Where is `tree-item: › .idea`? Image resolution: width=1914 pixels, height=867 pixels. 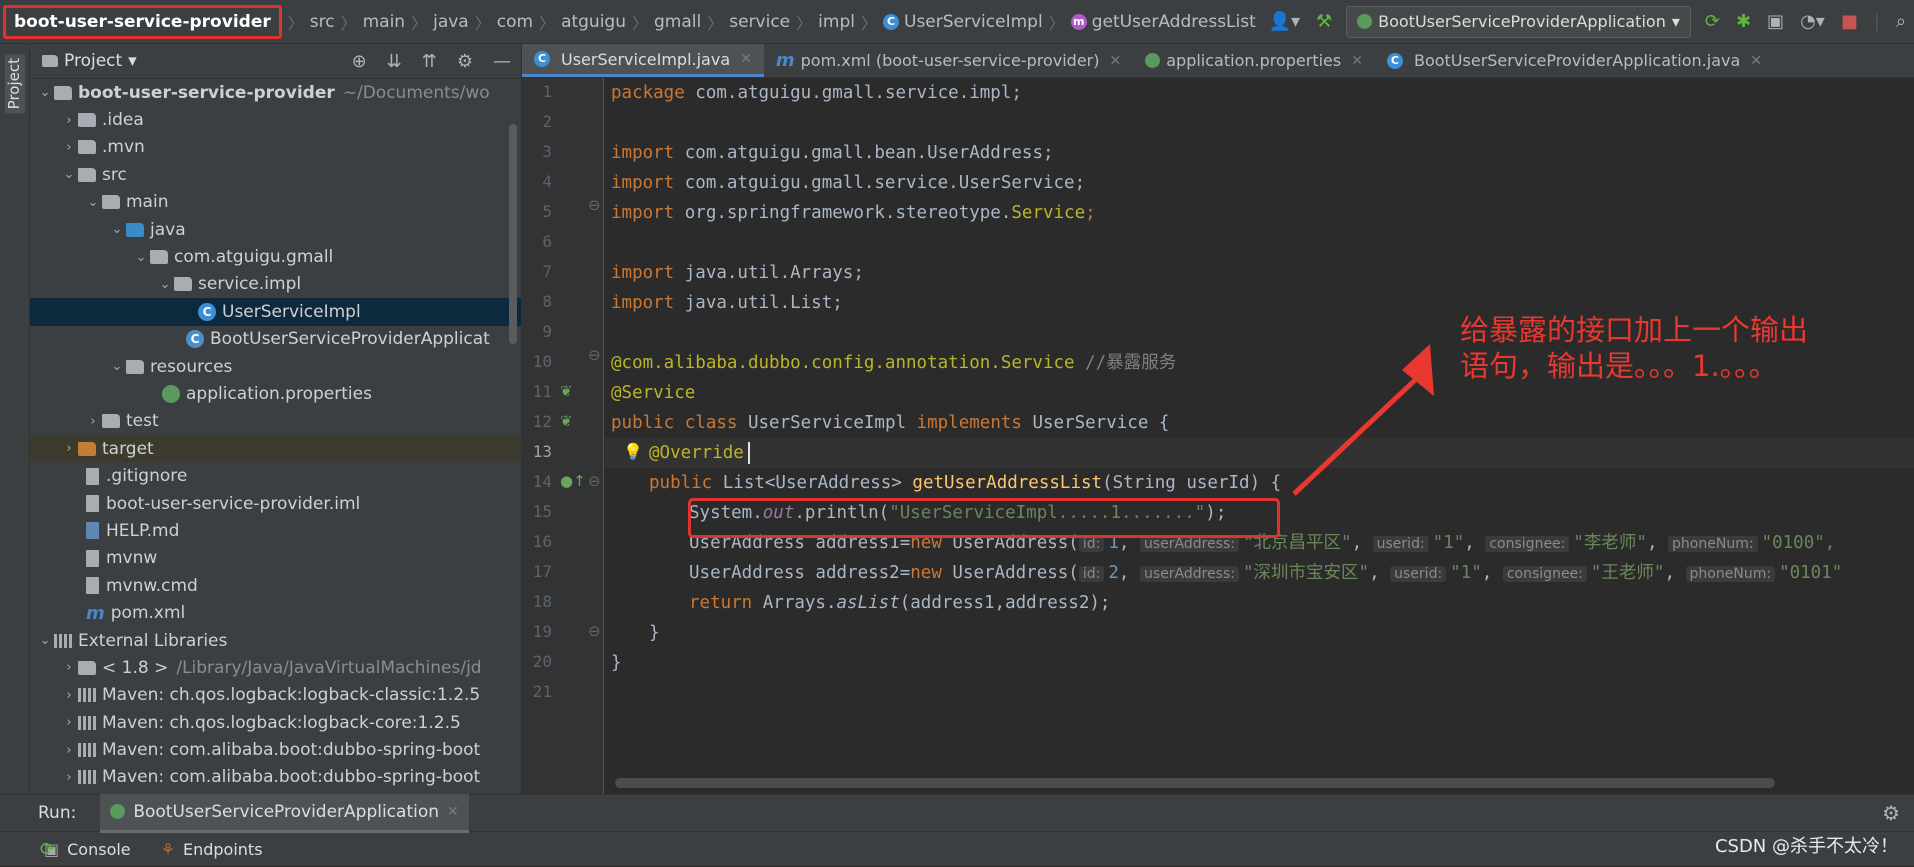
tree-item: › .idea is located at coordinates (275, 119).